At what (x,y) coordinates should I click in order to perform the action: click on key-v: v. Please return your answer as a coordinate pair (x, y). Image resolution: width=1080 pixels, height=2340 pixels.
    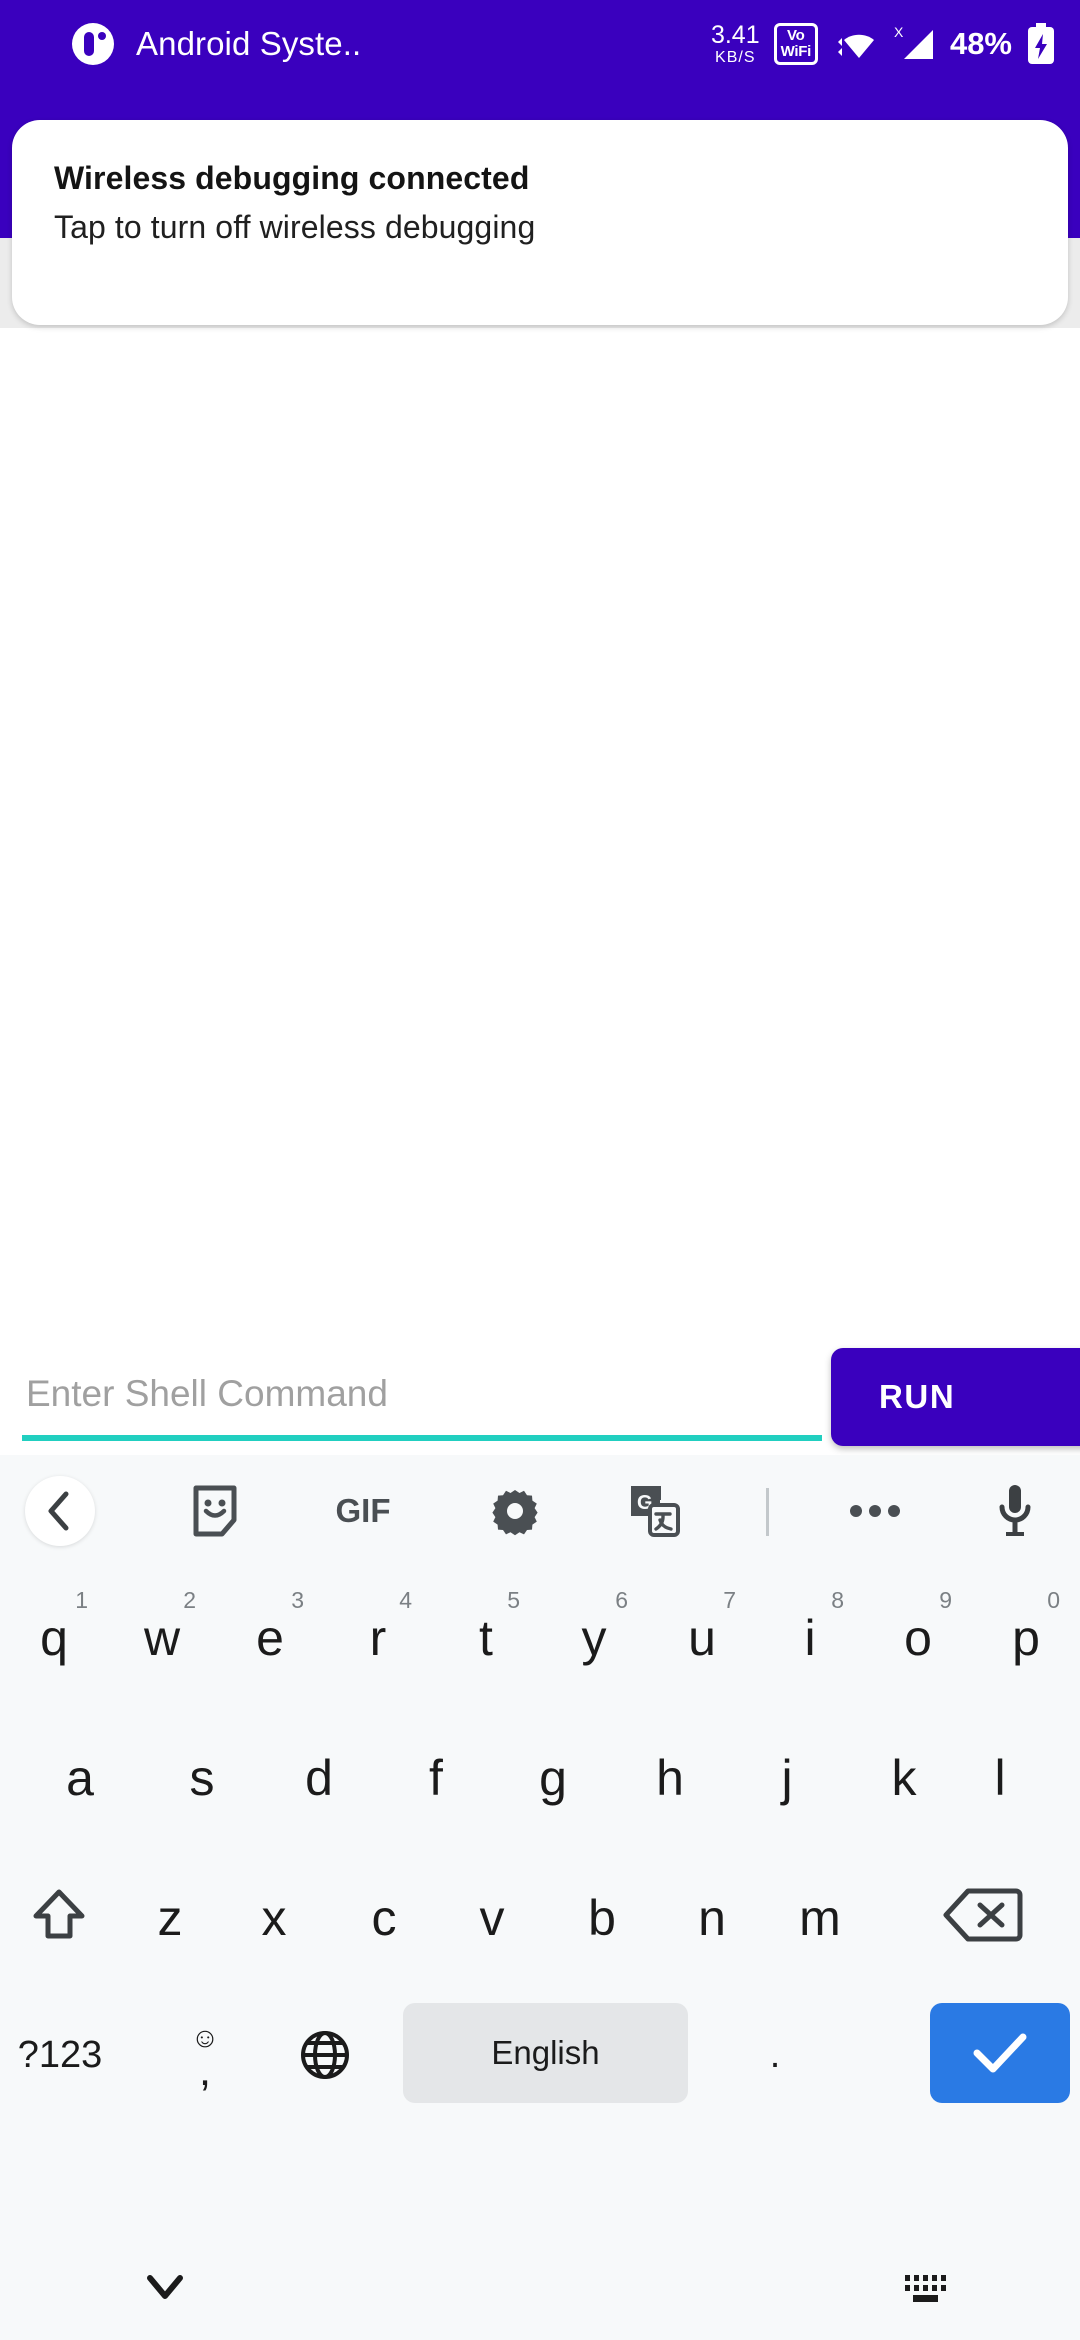
    Looking at the image, I should click on (492, 1915).